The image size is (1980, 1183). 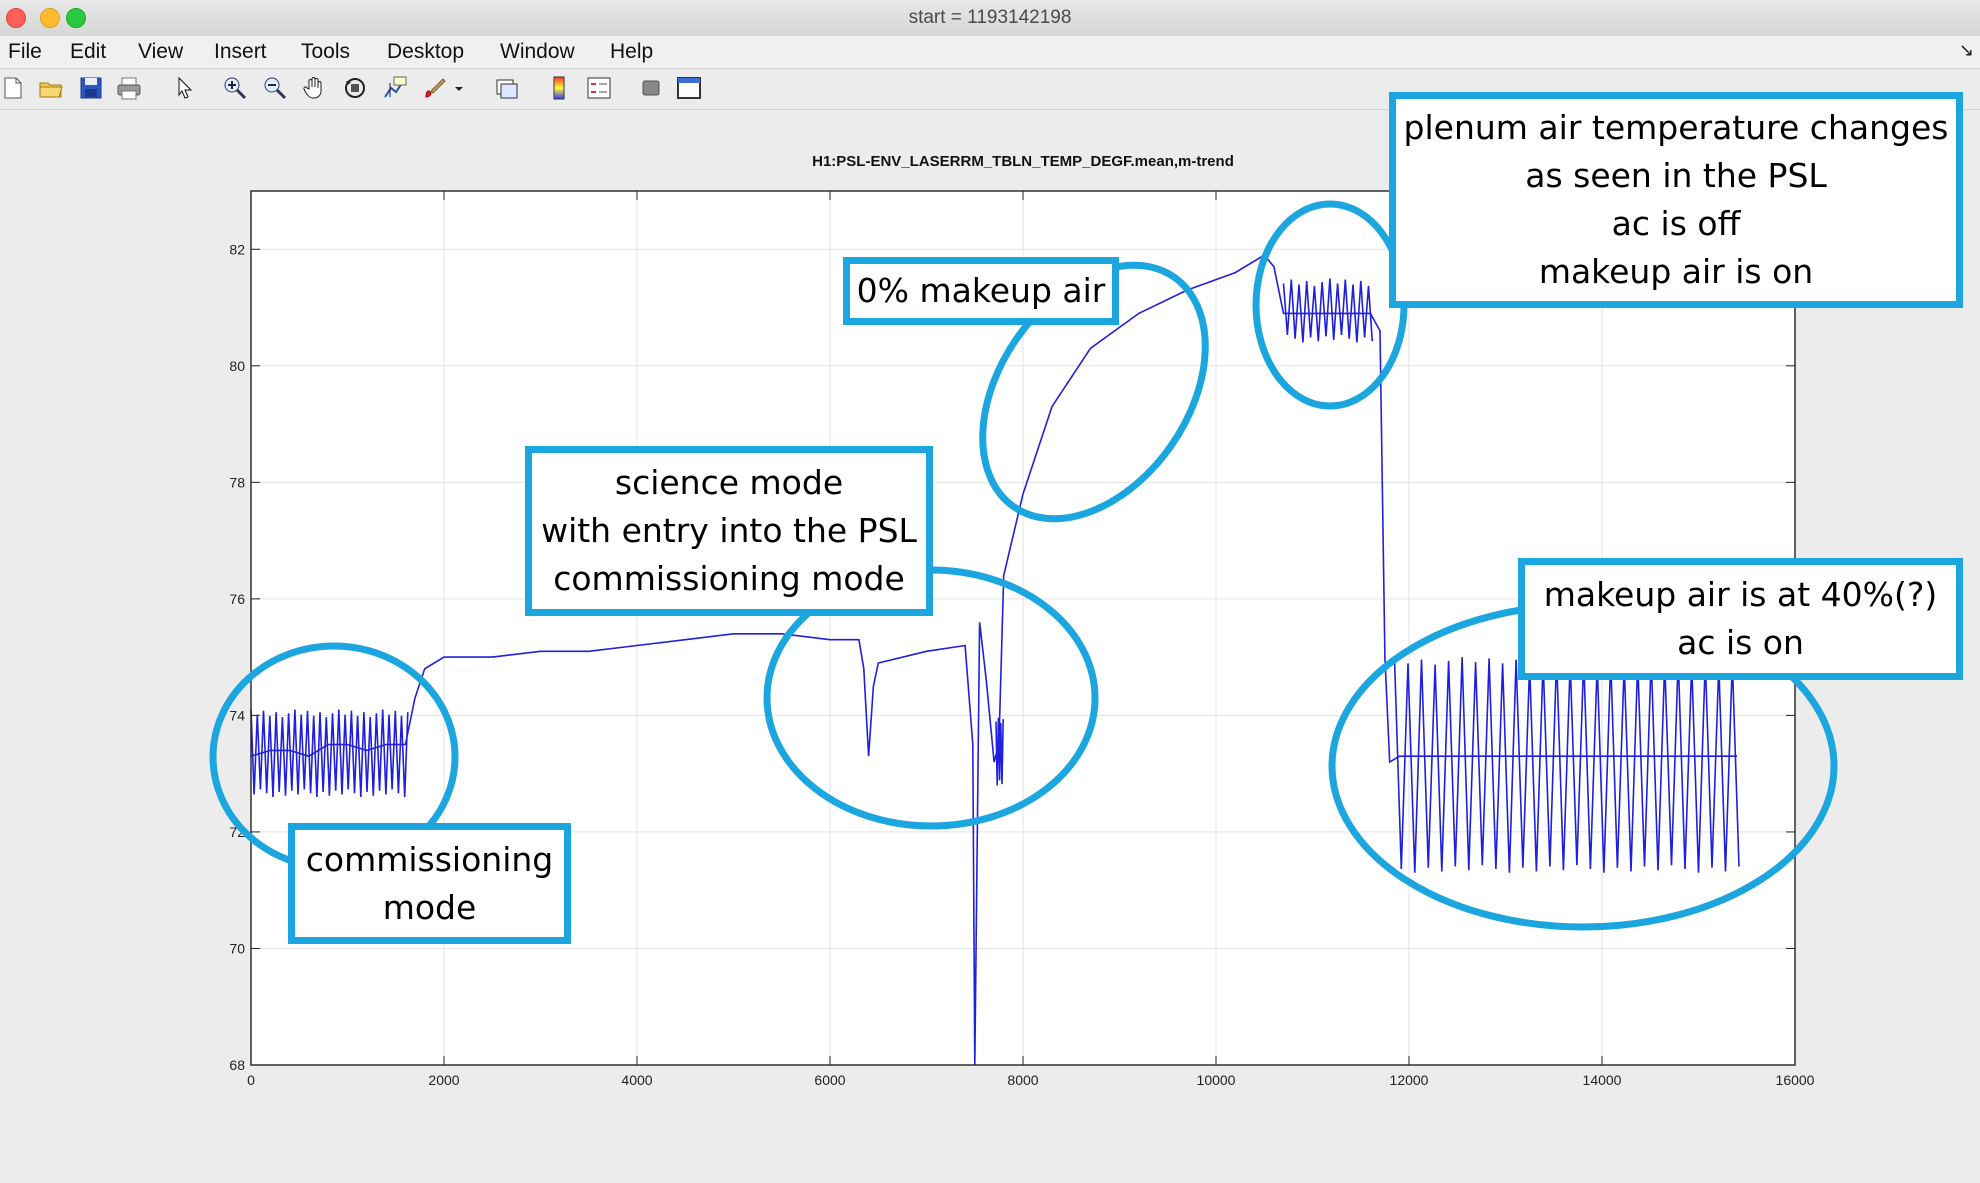 What do you see at coordinates (185, 88) in the screenshot?
I see `pointer-icon` at bounding box center [185, 88].